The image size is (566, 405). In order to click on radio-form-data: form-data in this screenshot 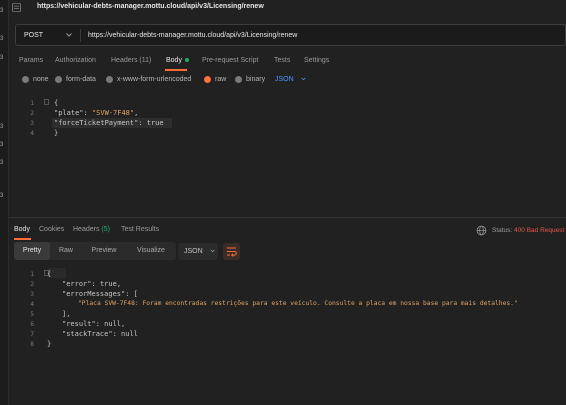, I will do `click(75, 81)`.